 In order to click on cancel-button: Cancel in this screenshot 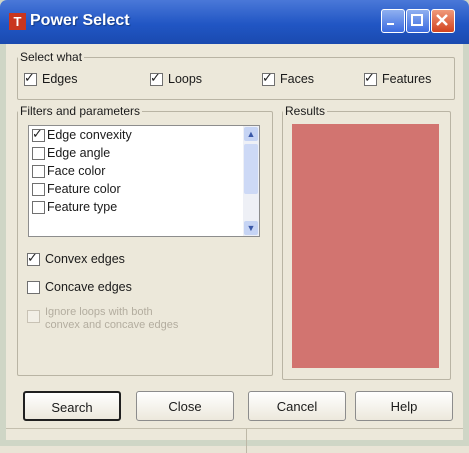, I will do `click(297, 406)`.